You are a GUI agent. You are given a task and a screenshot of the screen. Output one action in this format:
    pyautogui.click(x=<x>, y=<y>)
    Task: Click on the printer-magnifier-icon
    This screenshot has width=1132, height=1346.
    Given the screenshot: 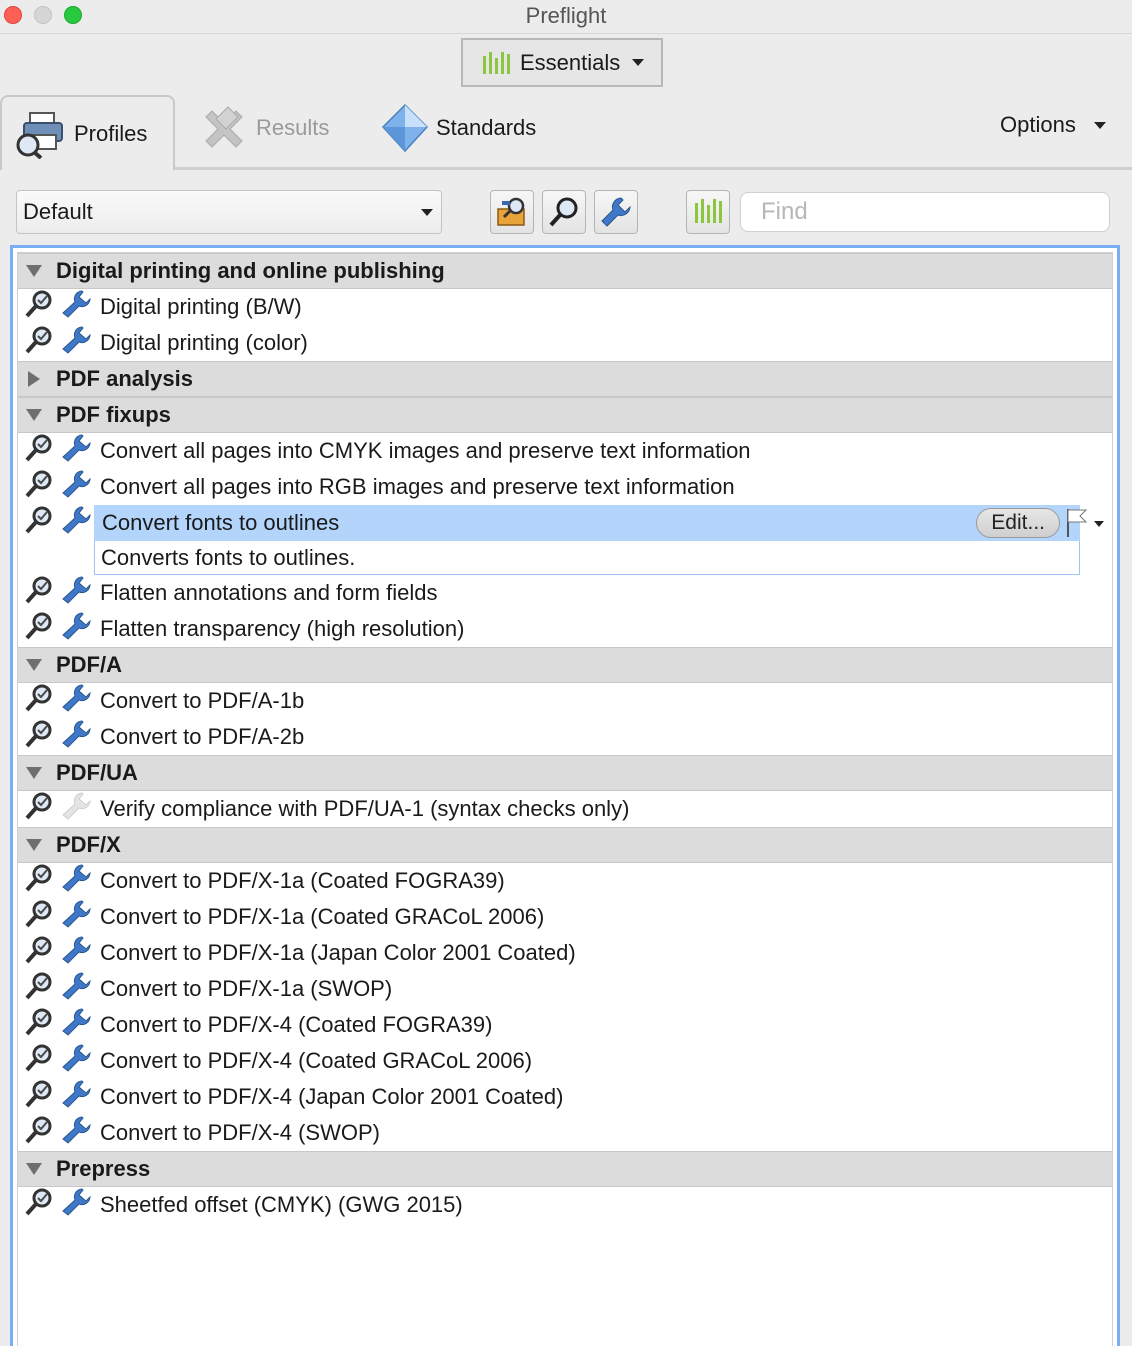 What is the action you would take?
    pyautogui.click(x=39, y=135)
    